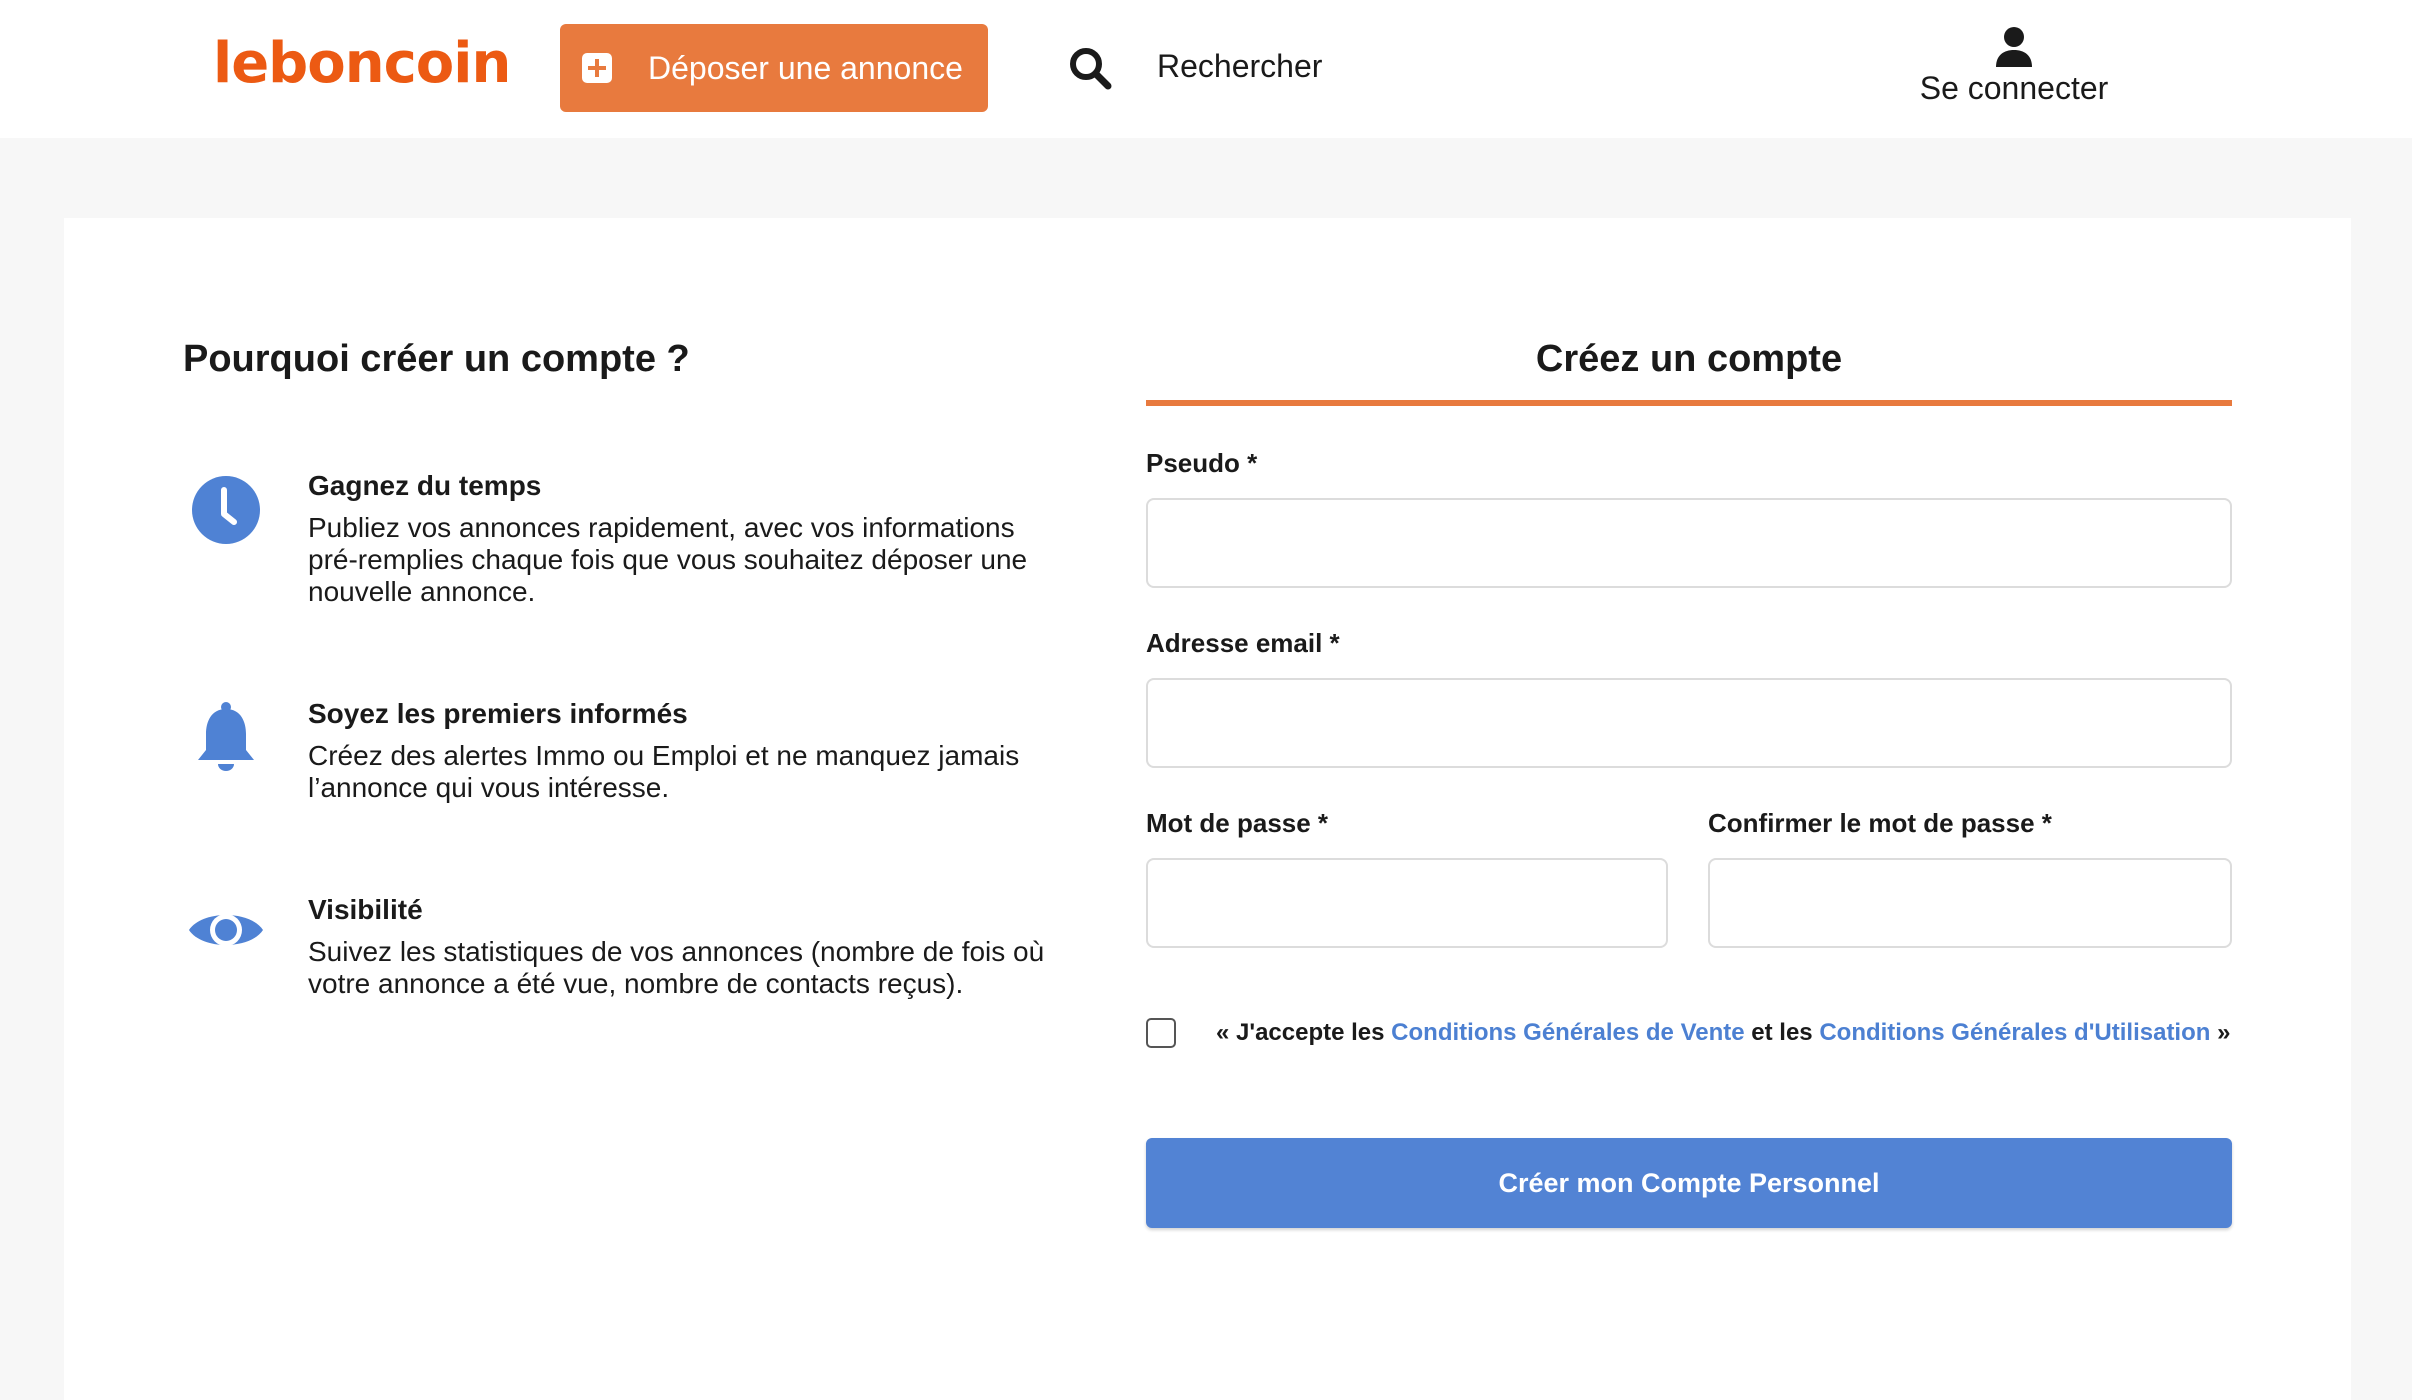 The height and width of the screenshot is (1400, 2412). I want to click on search-icon, so click(1090, 68).